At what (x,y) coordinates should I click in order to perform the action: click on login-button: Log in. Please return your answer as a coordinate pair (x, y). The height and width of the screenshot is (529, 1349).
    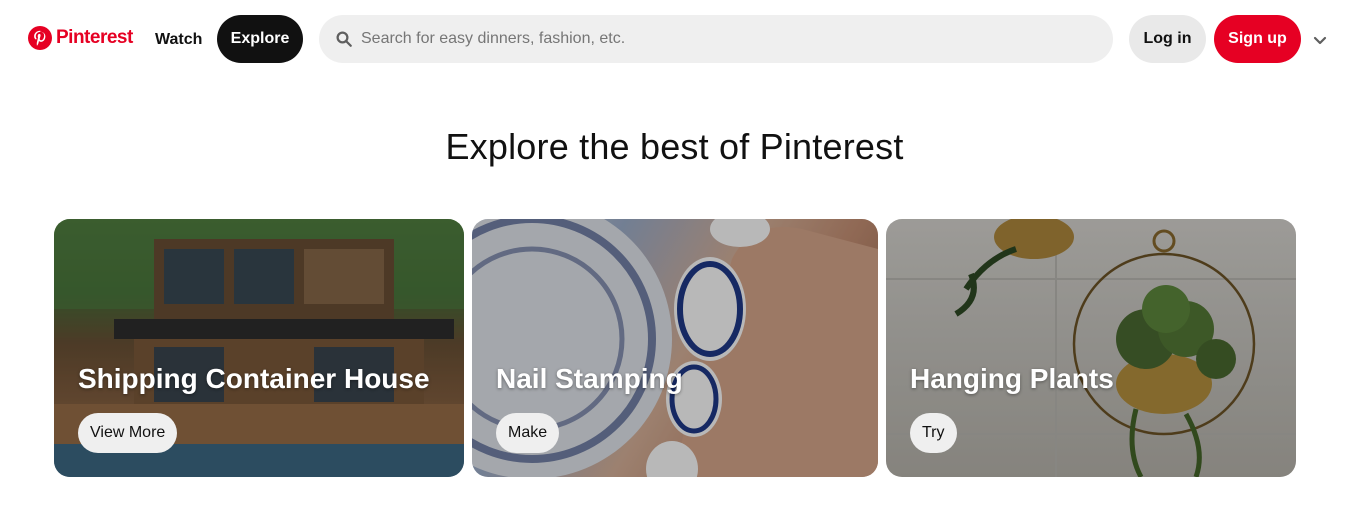
    Looking at the image, I should click on (1167, 39).